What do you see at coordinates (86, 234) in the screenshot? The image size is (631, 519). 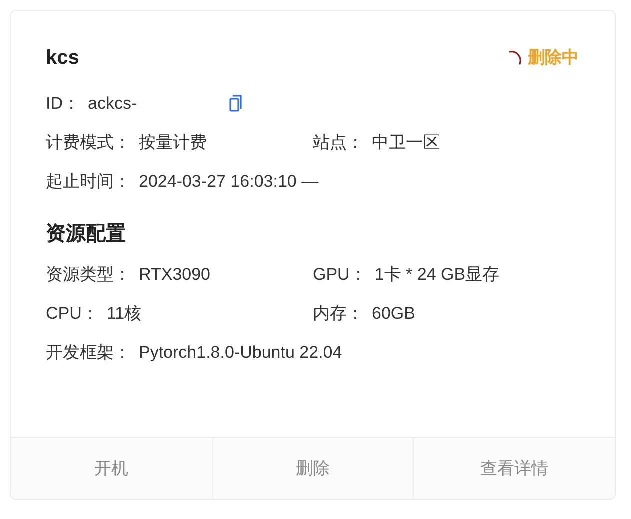 I see `section-title: 资源配置` at bounding box center [86, 234].